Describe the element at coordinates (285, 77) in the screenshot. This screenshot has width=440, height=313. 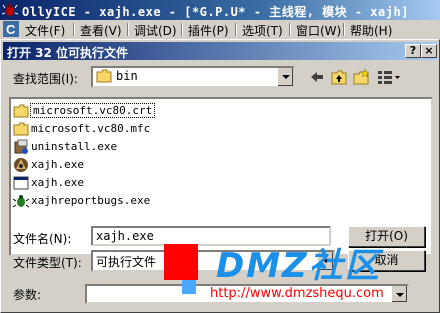
I see `chevron-down-icon` at that location.